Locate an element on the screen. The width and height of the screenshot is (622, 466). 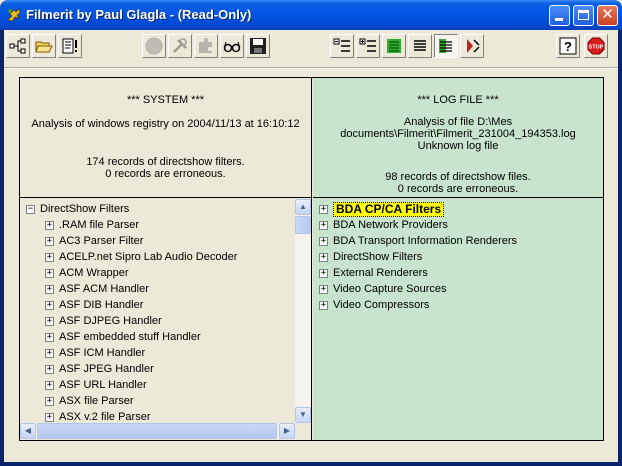
open-button is located at coordinates (44, 46).